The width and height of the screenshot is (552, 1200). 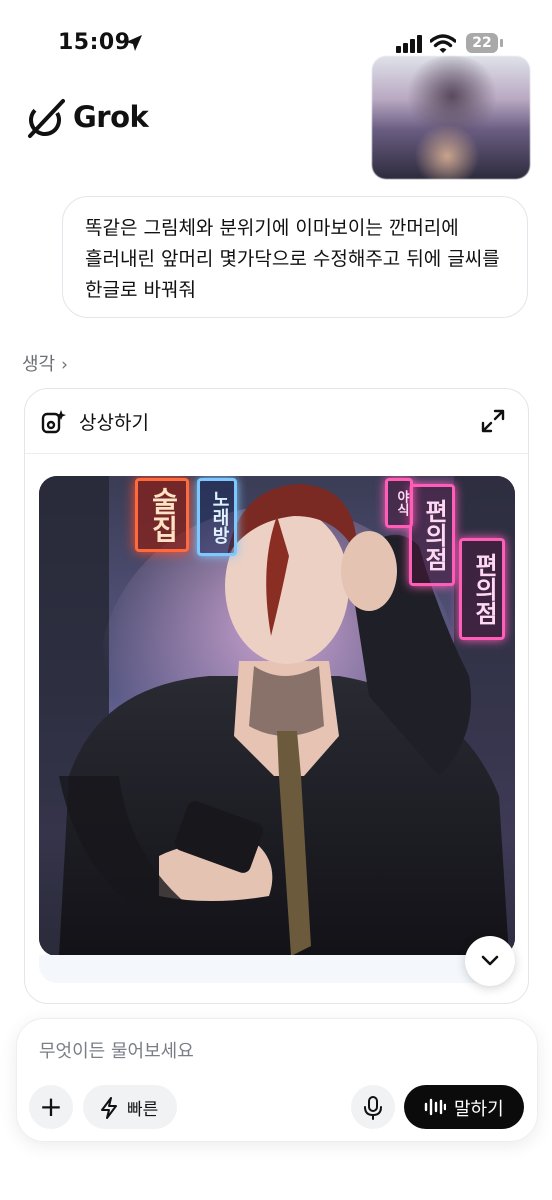 What do you see at coordinates (143, 1110) in the screenshot?
I see `fast-mode-label: 빠른` at bounding box center [143, 1110].